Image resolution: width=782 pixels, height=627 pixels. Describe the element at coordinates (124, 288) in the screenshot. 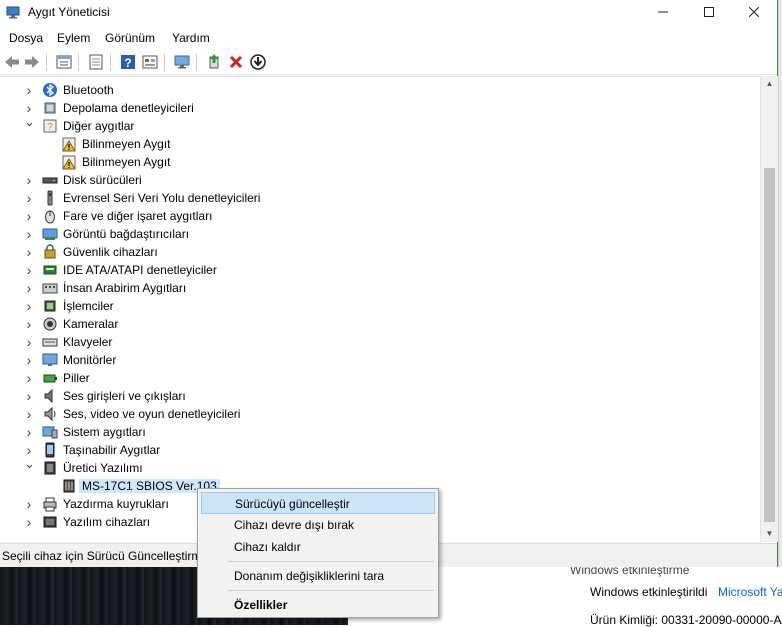

I see `tree-item-label-wrap: İnsan Arabirim Aygıtları` at that location.